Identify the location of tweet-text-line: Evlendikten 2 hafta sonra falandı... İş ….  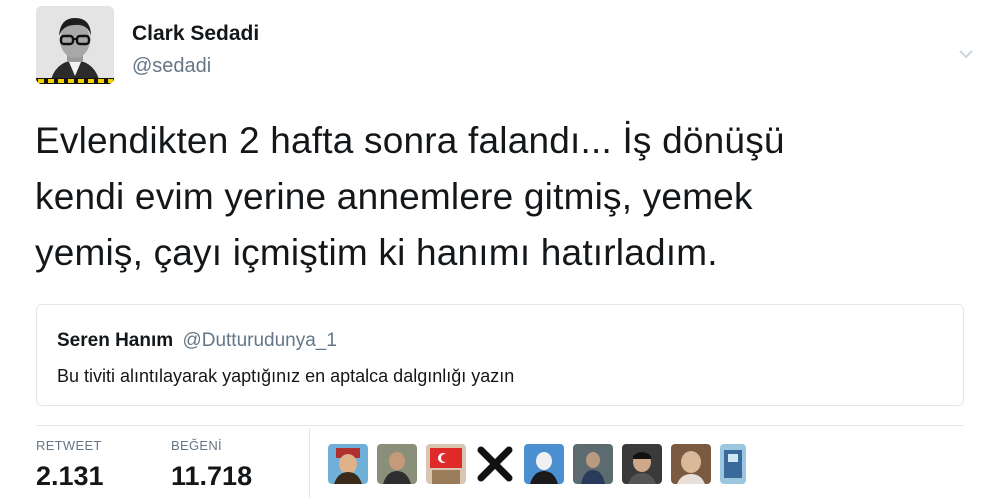
(410, 140).